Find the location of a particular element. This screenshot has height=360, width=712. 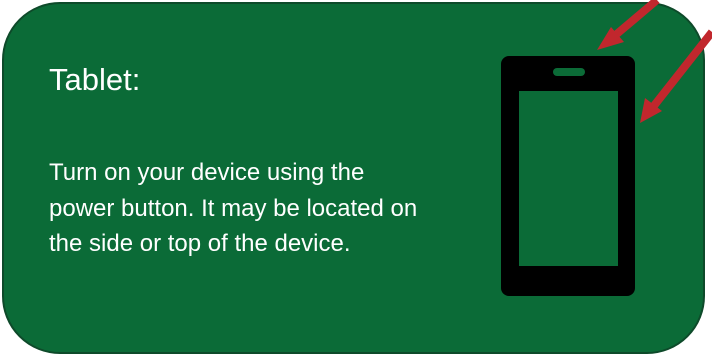

phone-screen is located at coordinates (568, 178).